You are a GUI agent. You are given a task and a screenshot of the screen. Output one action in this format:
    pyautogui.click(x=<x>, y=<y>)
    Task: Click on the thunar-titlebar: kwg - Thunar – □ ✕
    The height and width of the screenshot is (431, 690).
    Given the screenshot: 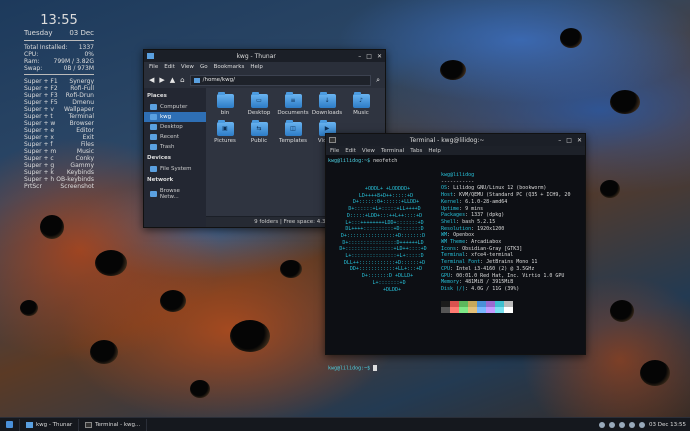 What is the action you would take?
    pyautogui.click(x=264, y=56)
    